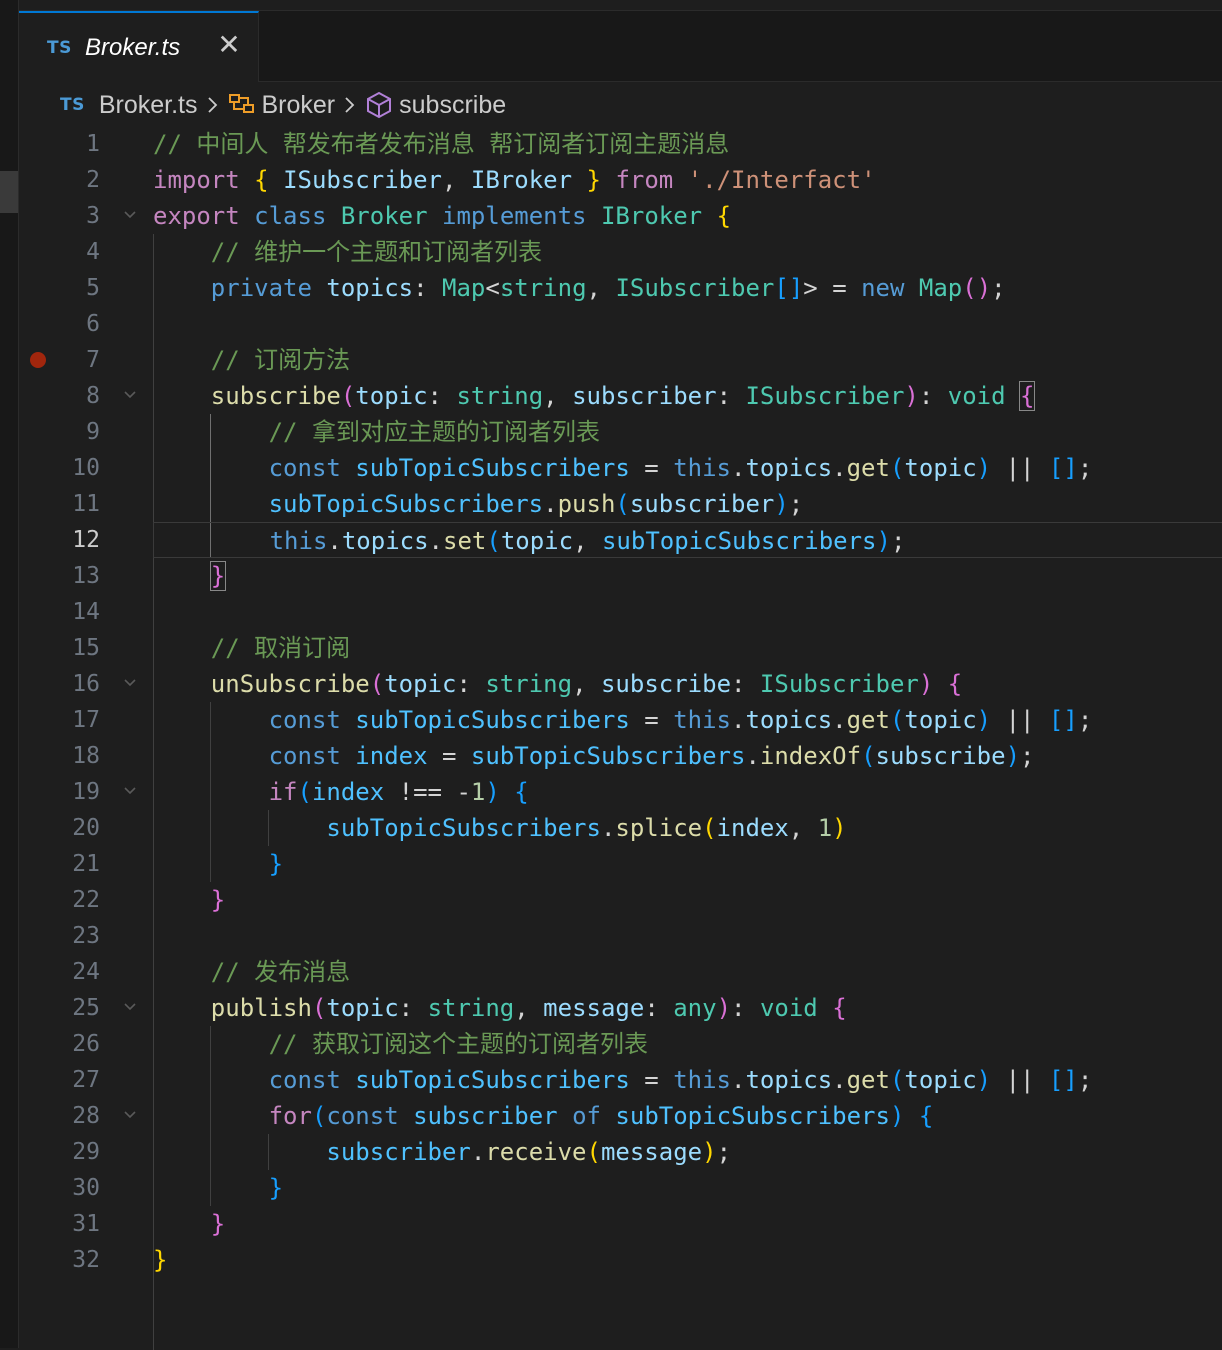  I want to click on code-line: 6, so click(620, 324).